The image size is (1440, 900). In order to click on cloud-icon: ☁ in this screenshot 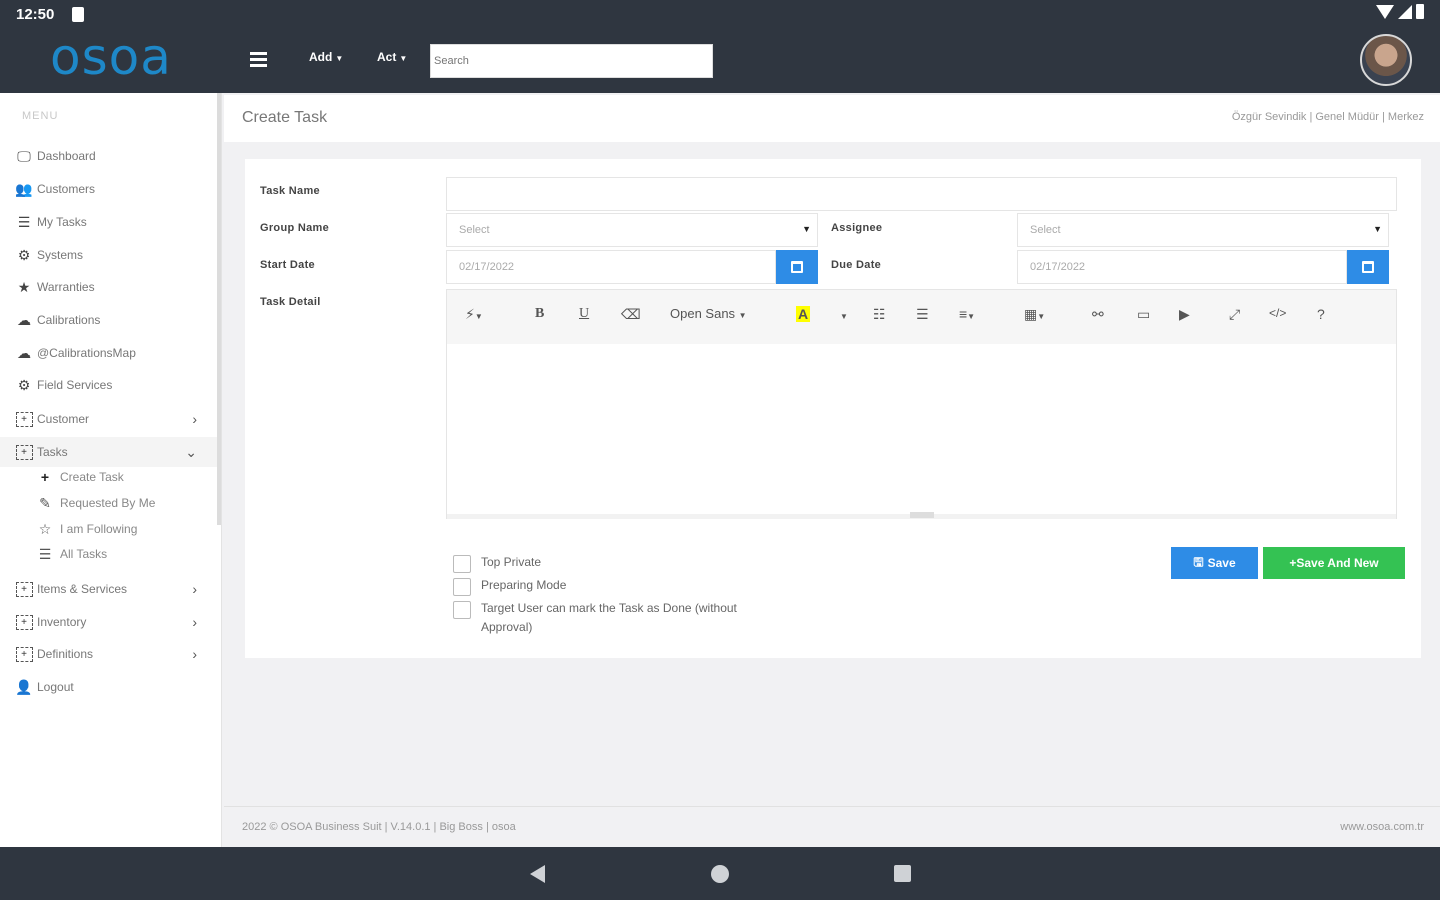, I will do `click(24, 319)`.